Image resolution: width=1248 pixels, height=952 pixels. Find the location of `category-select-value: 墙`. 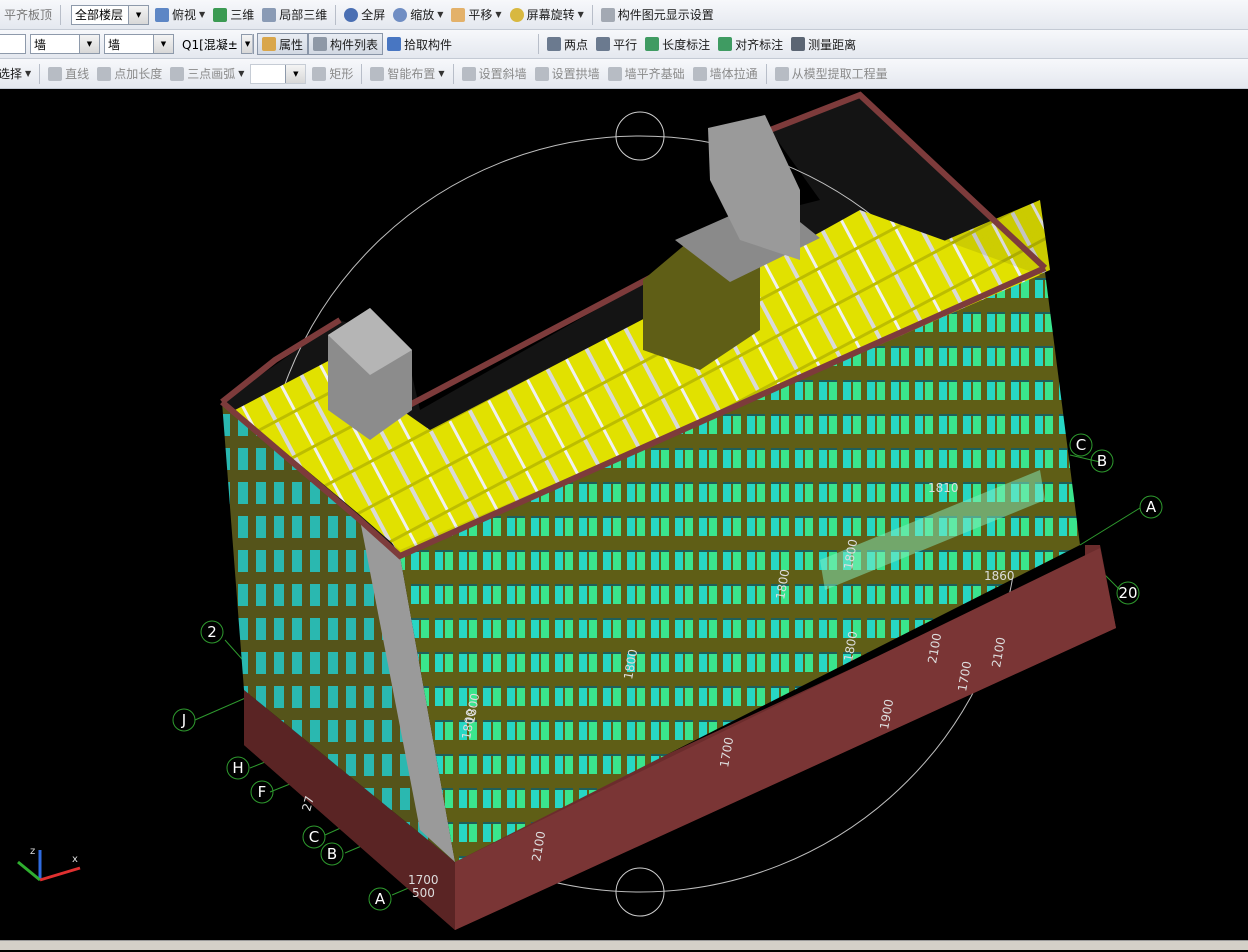

category-select-value: 墙 is located at coordinates (40, 44).